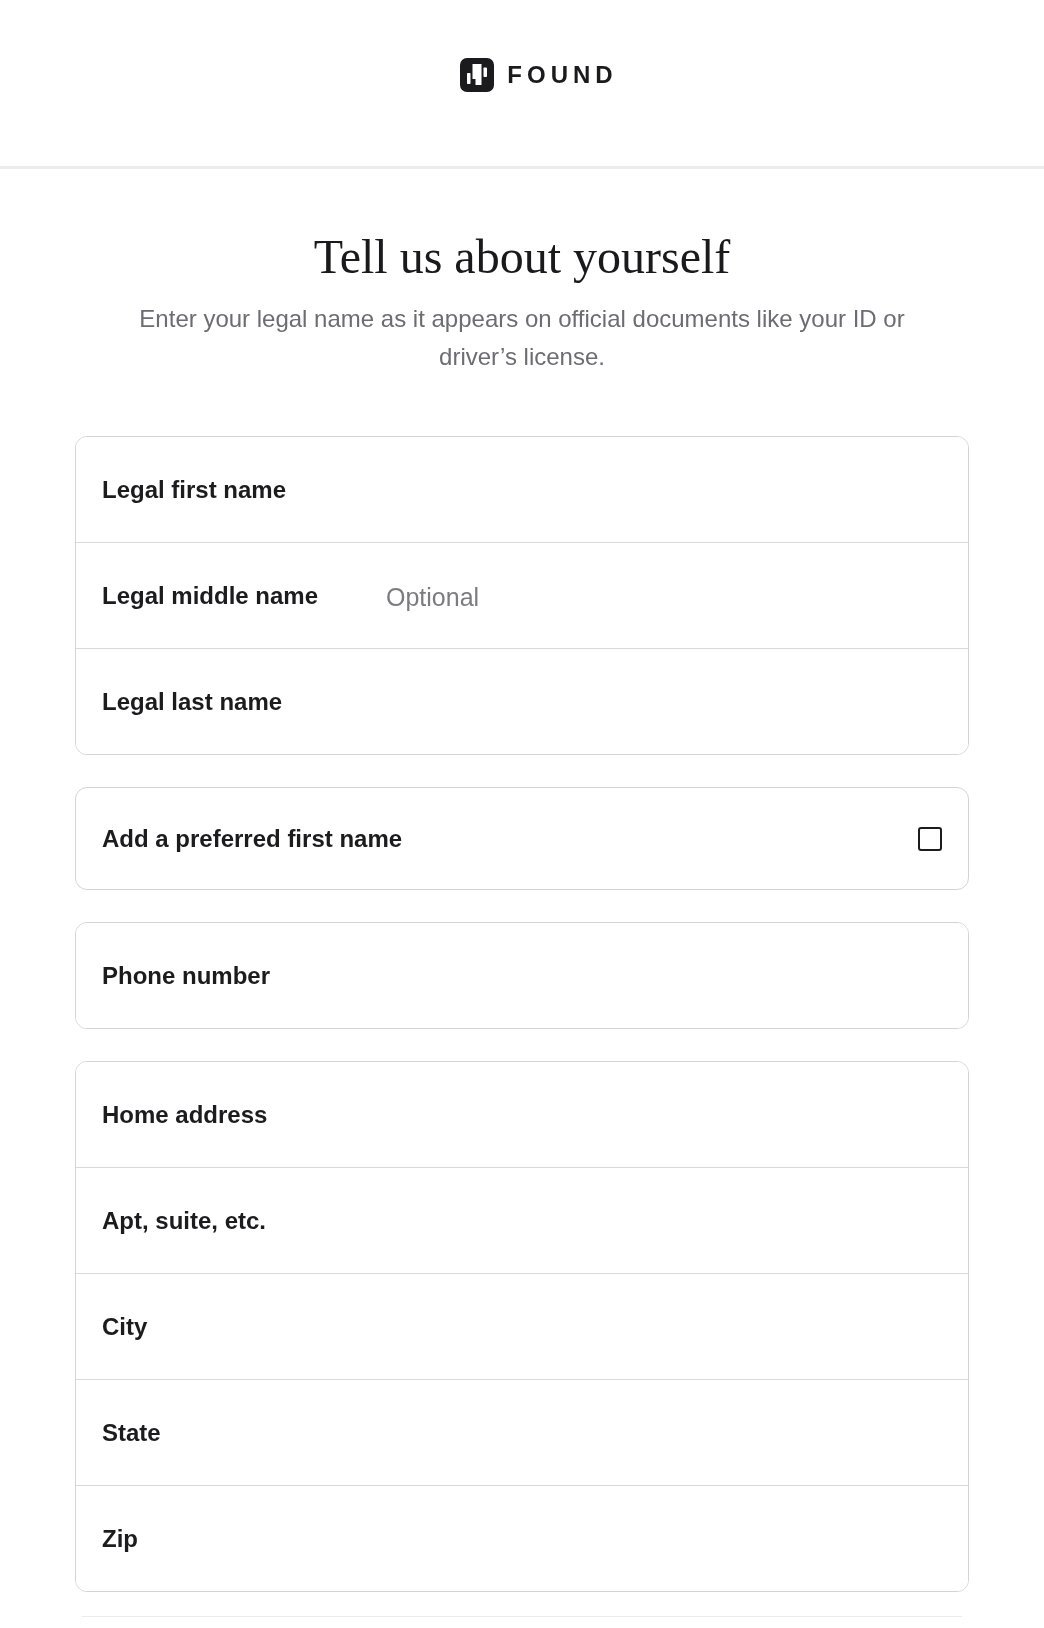  What do you see at coordinates (930, 838) in the screenshot?
I see `checkbox` at bounding box center [930, 838].